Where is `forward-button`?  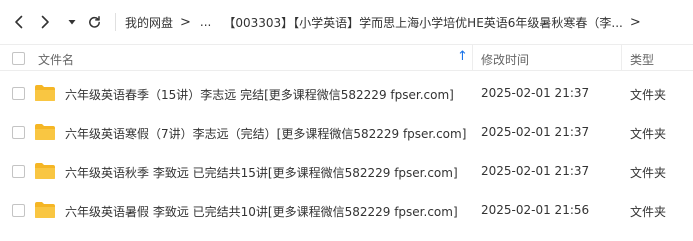
forward-button is located at coordinates (45, 22).